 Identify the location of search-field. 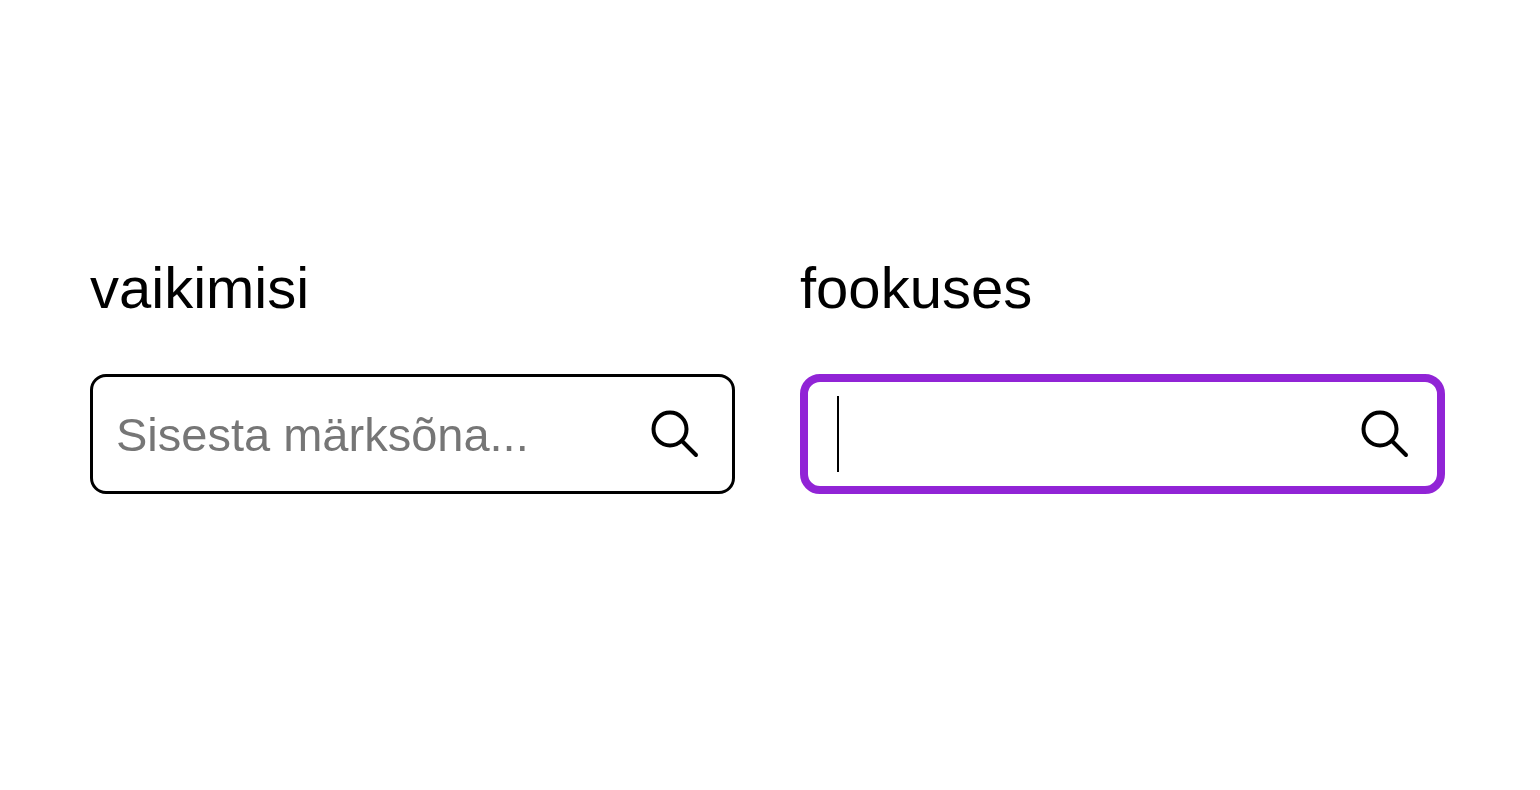
(1122, 434).